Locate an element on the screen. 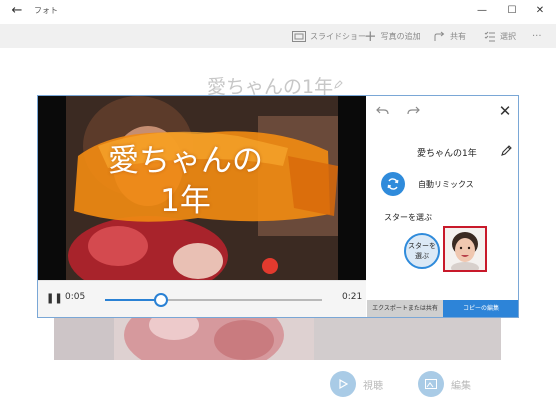 This screenshot has width=556, height=405. share-button: 共有 is located at coordinates (450, 36).